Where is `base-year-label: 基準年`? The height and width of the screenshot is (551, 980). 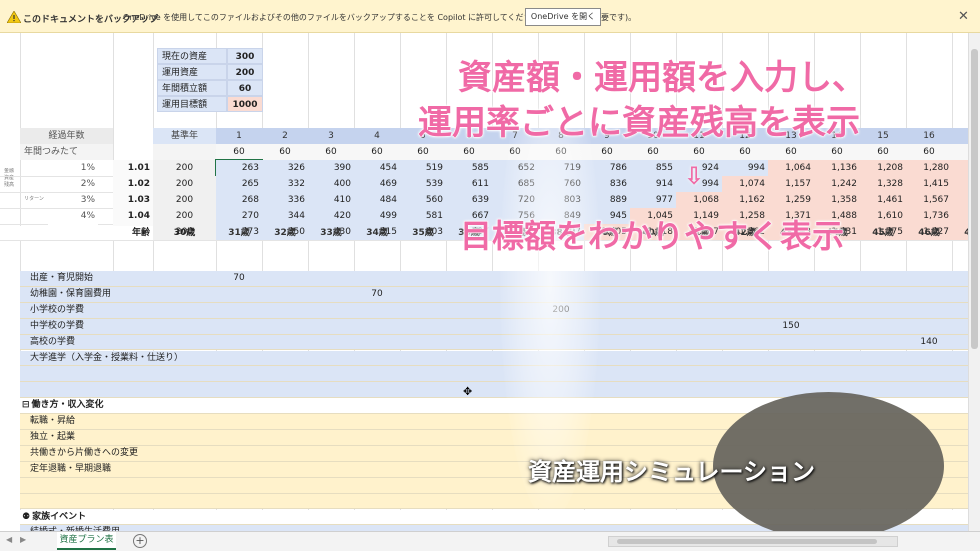 base-year-label: 基準年 is located at coordinates (184, 136).